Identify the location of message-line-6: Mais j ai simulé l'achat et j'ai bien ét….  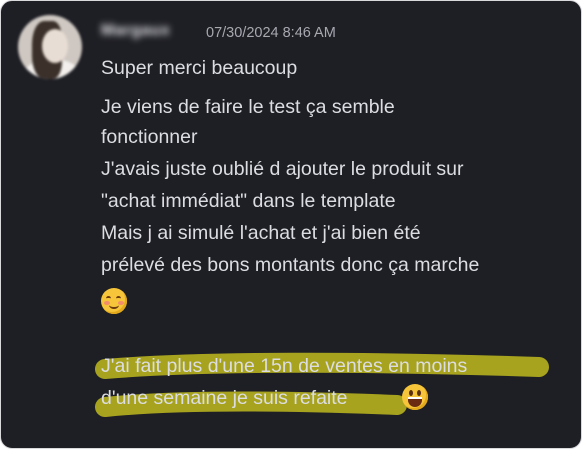
(261, 233).